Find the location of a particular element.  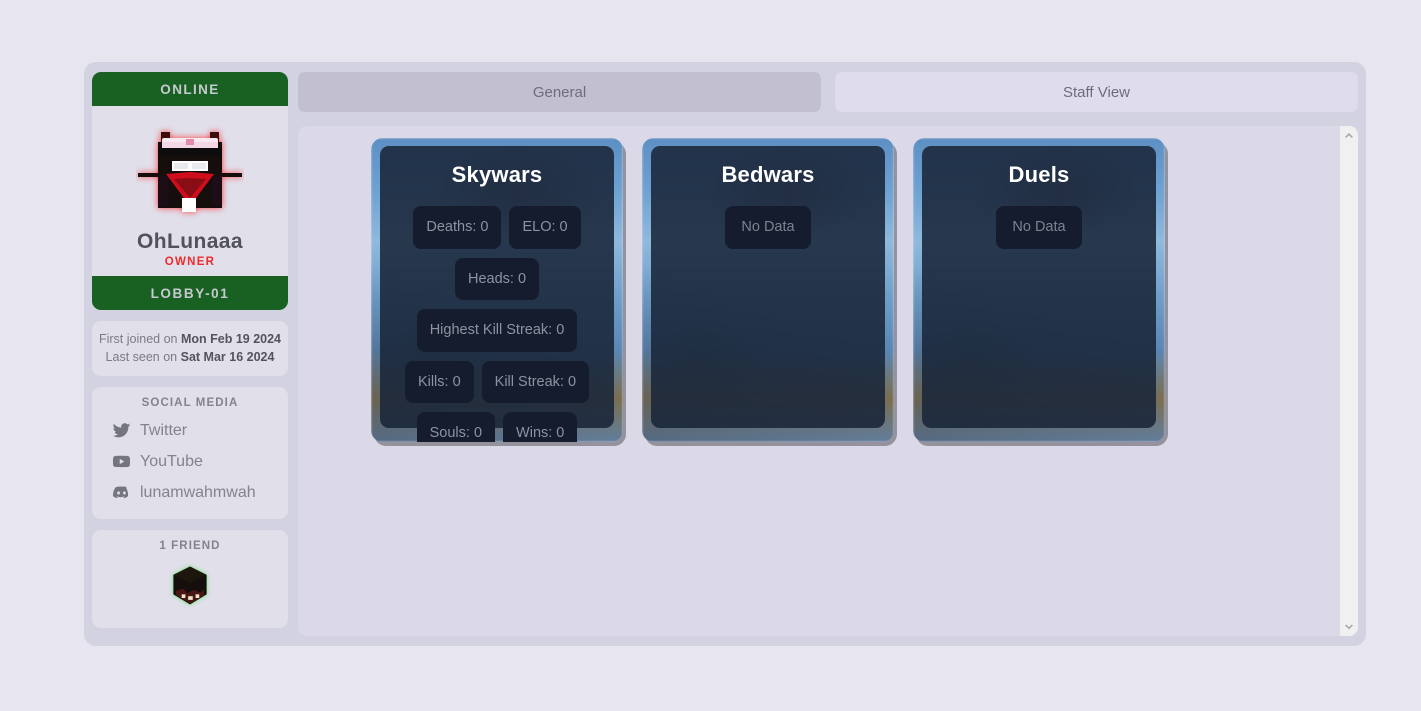

tab-strip: General Staff View is located at coordinates (828, 92).